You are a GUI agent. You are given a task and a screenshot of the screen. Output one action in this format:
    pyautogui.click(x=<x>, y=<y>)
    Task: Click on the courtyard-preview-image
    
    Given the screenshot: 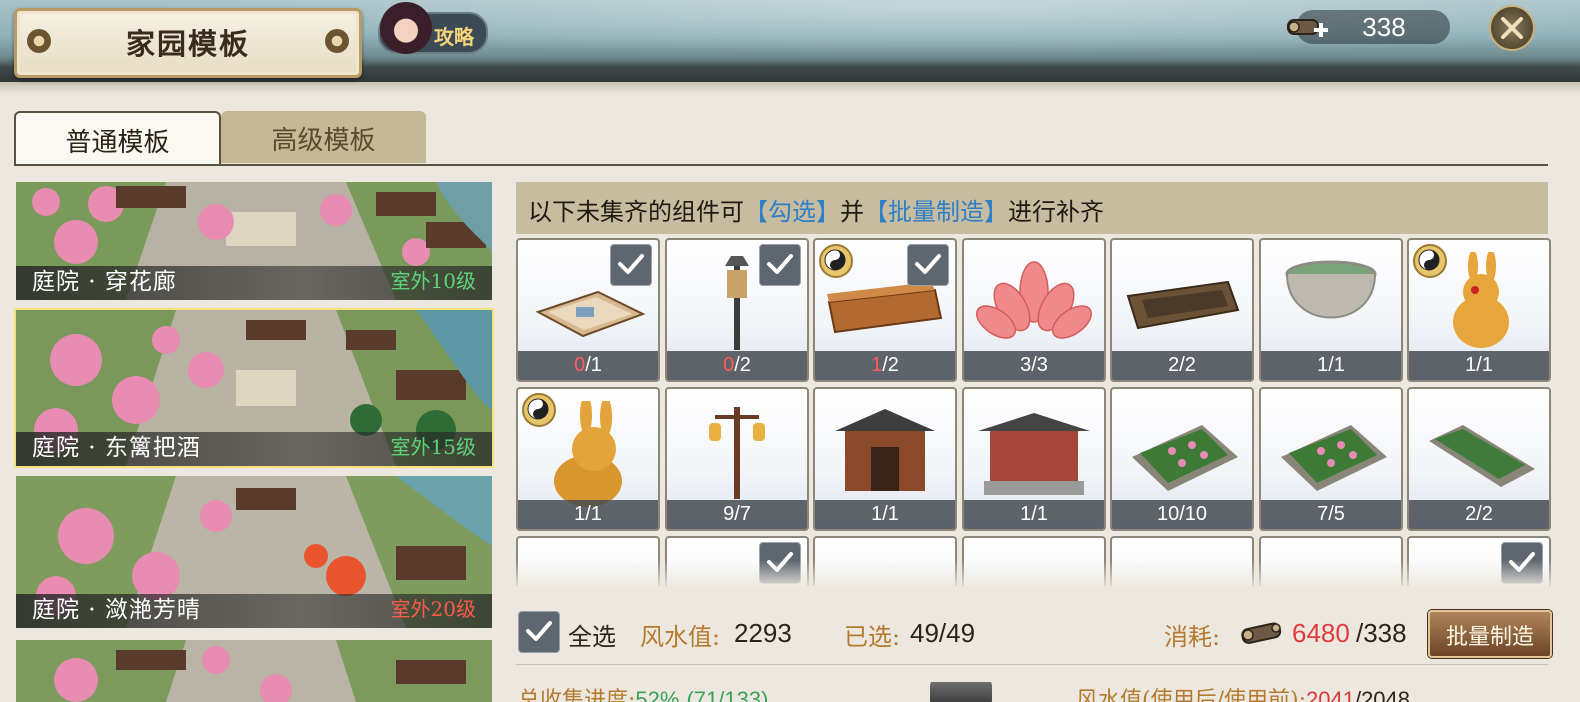 What is the action you would take?
    pyautogui.click(x=254, y=671)
    